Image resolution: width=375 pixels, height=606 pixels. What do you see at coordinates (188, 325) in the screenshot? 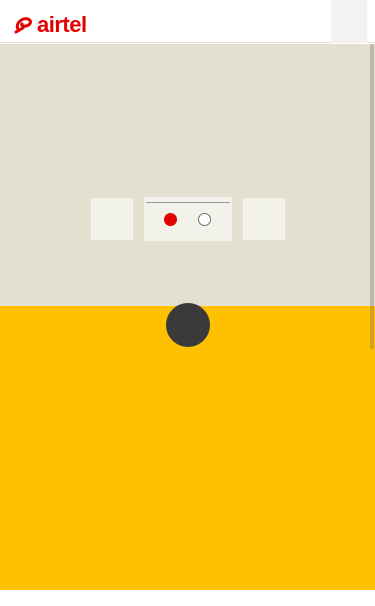
I see `scroll-indicator-icon` at bounding box center [188, 325].